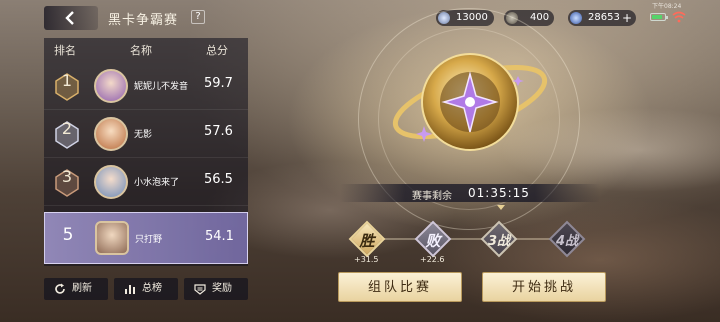  What do you see at coordinates (65, 50) in the screenshot?
I see `header-rank: 排名` at bounding box center [65, 50].